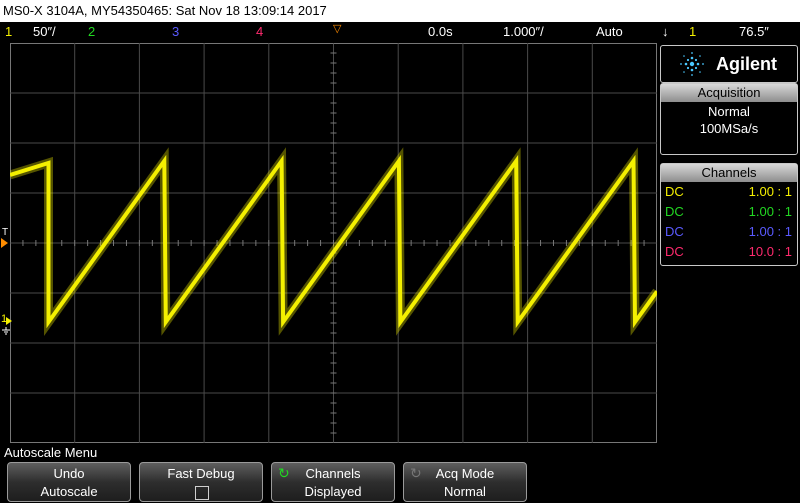 The width and height of the screenshot is (800, 503). Describe the element at coordinates (754, 31) in the screenshot. I see `trigger-level: 76.5″` at that location.